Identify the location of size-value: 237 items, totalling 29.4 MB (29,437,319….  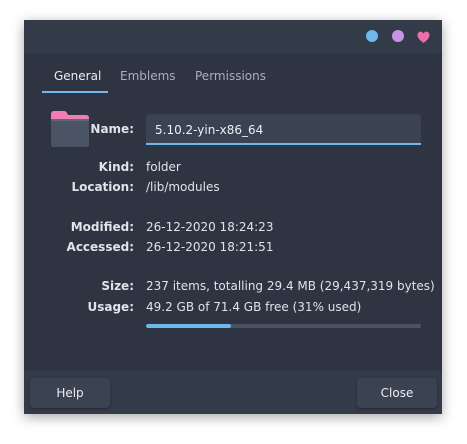
(290, 286).